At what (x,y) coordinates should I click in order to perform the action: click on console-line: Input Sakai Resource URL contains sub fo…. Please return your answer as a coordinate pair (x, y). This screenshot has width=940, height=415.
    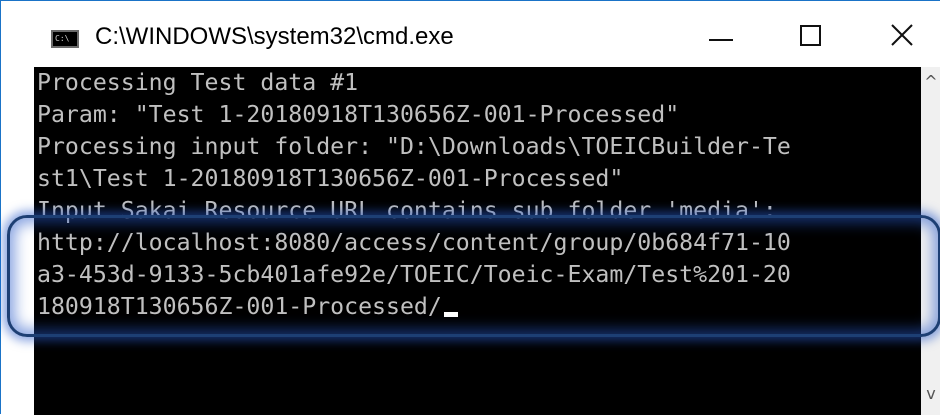
    Looking at the image, I should click on (407, 210).